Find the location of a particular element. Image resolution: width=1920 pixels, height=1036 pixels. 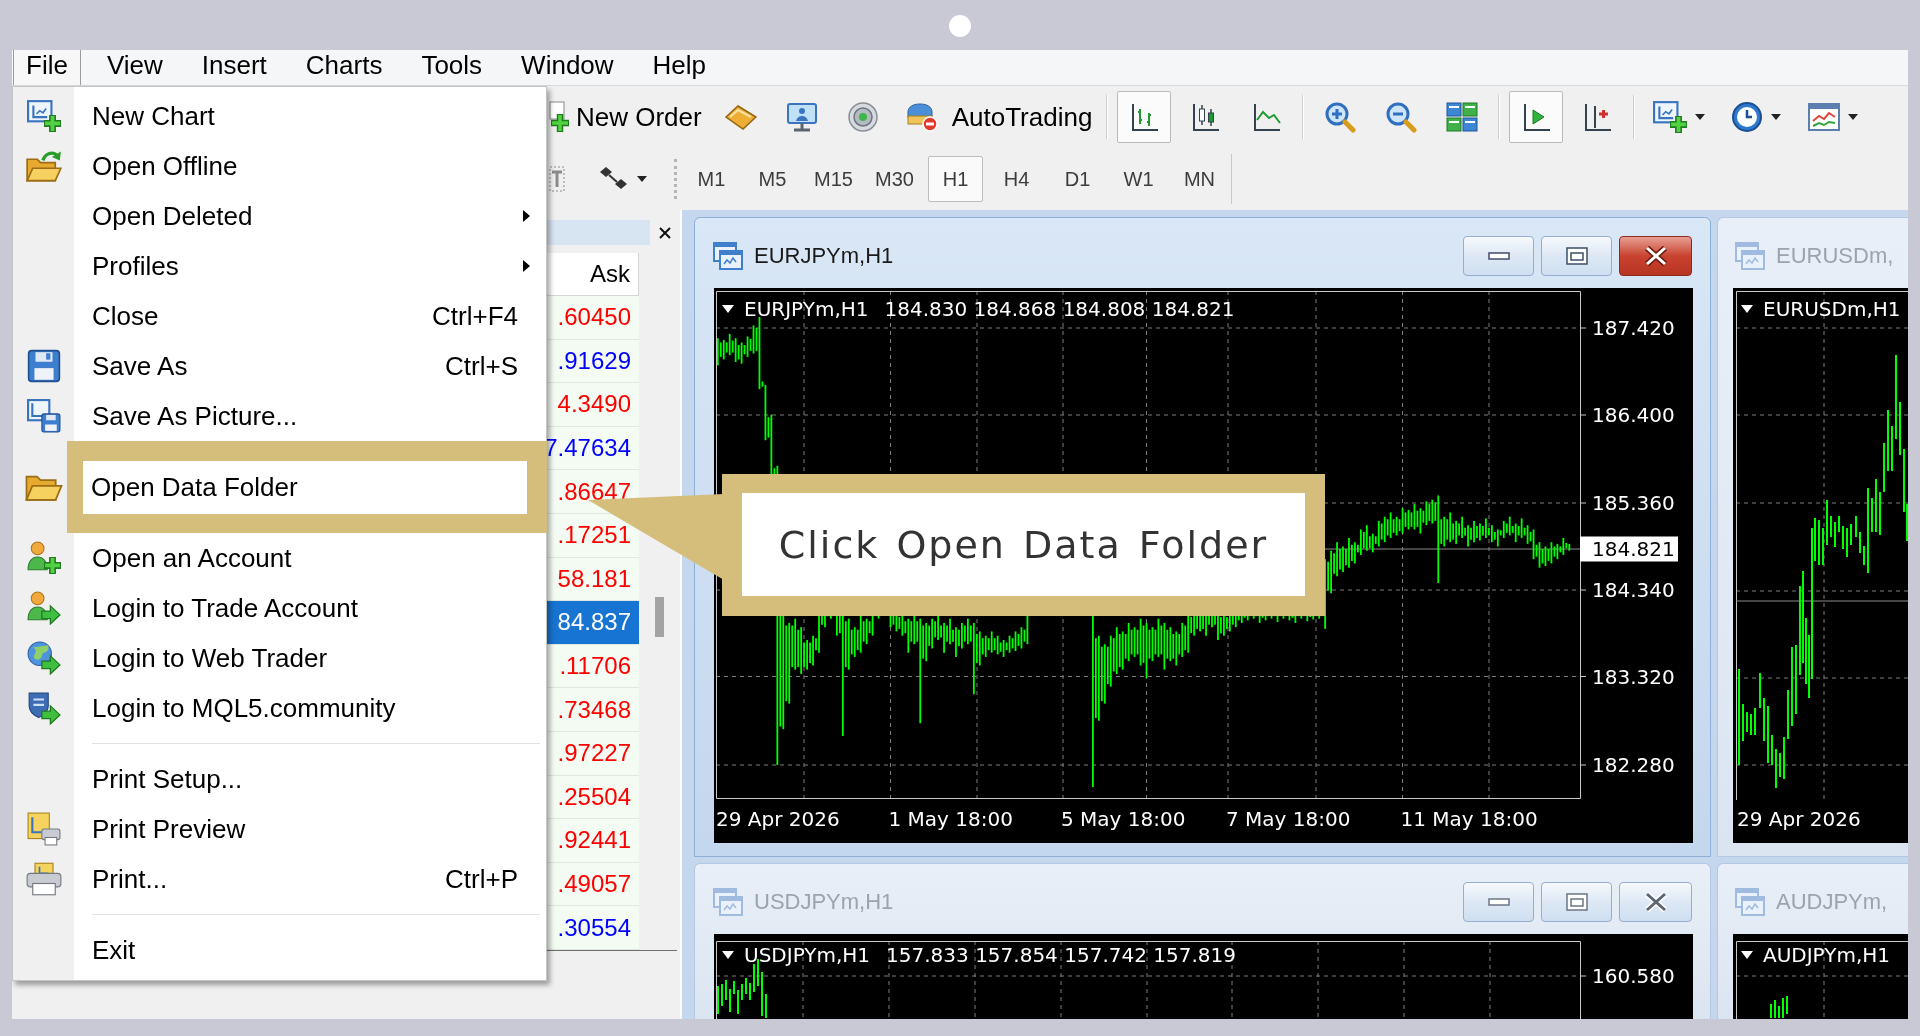

shortcut-label: Ctrl+P is located at coordinates (481, 879).